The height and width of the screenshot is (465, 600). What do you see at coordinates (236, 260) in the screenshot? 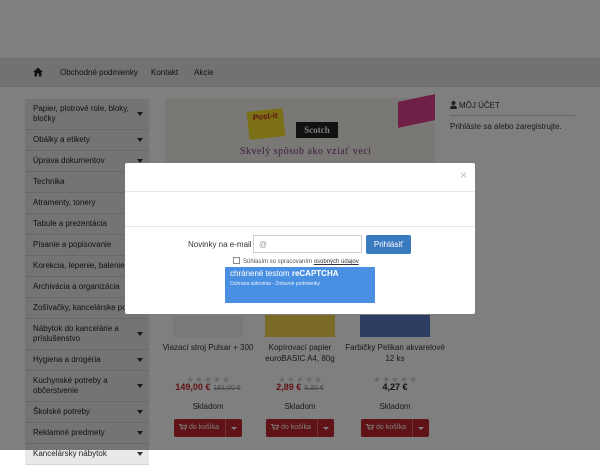
I see `consent-checkbox` at bounding box center [236, 260].